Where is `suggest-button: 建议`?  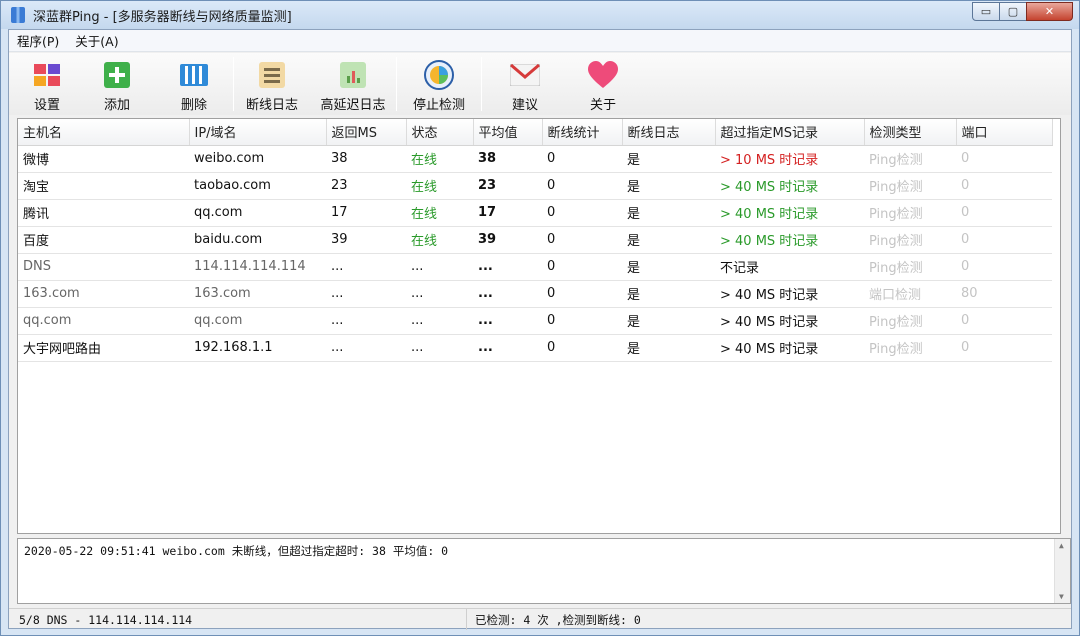 suggest-button: 建议 is located at coordinates (525, 84).